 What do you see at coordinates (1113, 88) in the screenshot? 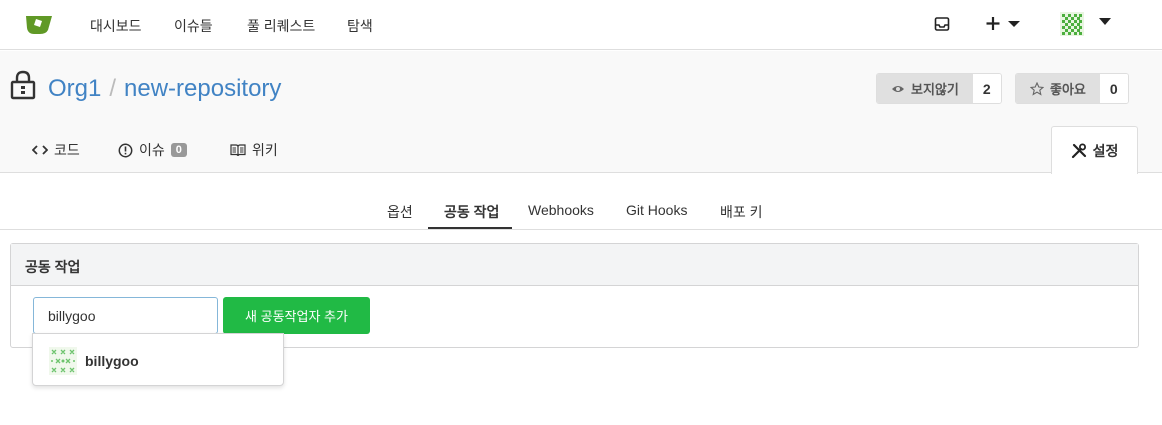
I see `star-count: 0` at bounding box center [1113, 88].